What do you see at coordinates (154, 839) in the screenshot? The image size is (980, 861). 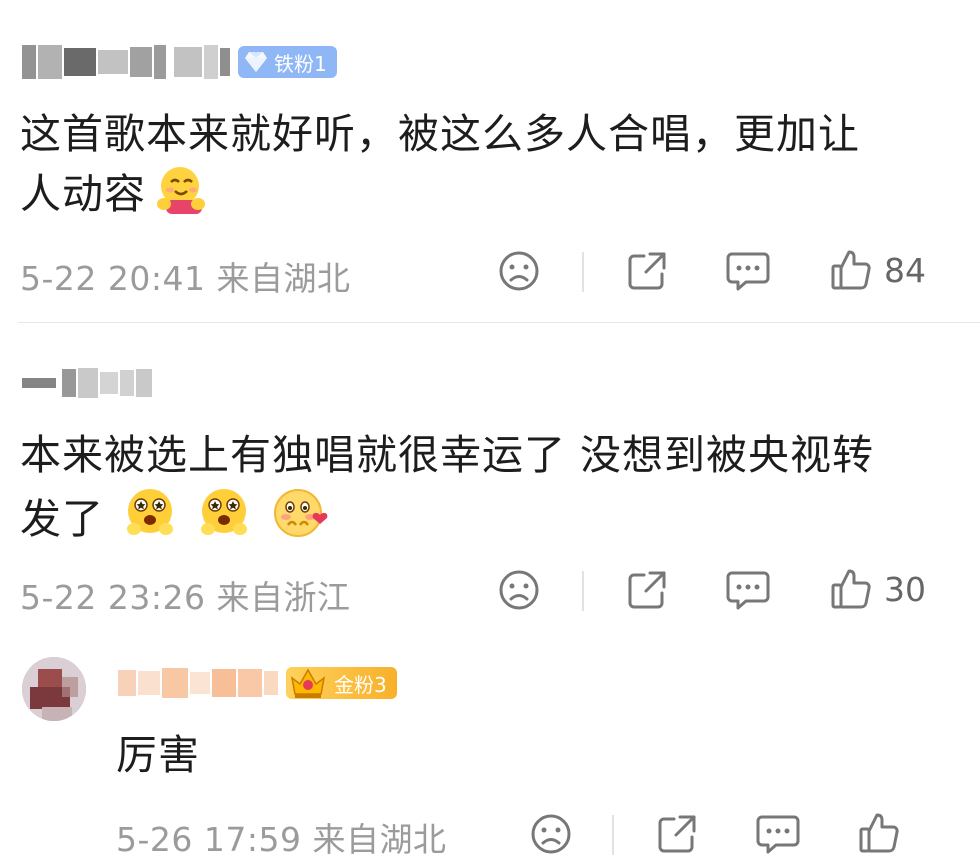 I see `comment-date: 5-26` at bounding box center [154, 839].